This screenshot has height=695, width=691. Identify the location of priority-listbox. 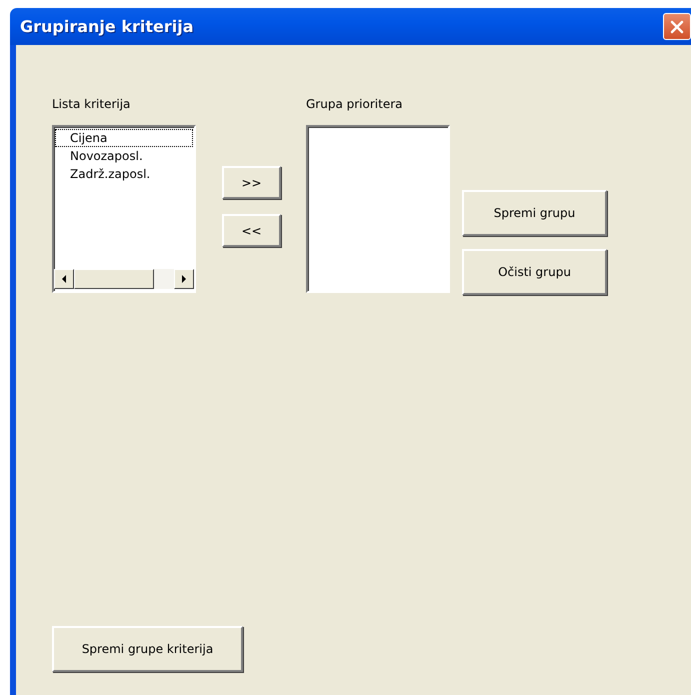
(378, 209).